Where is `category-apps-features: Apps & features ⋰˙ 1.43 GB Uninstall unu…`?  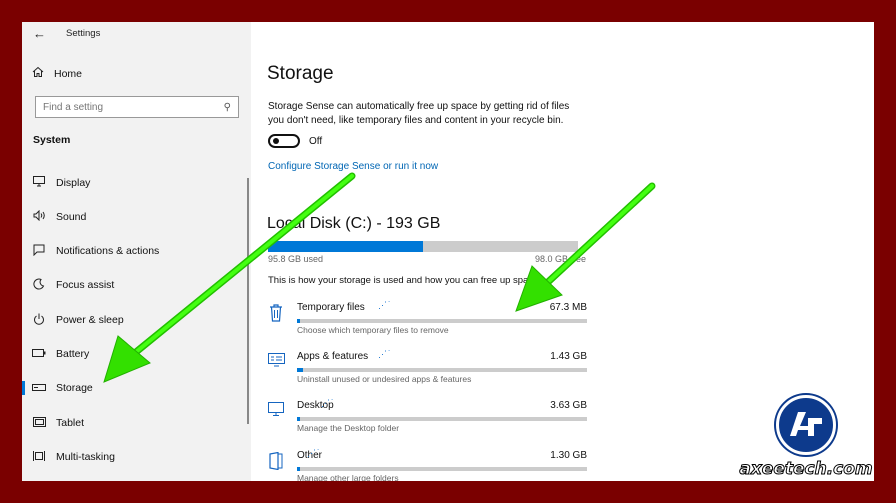 category-apps-features: Apps & features ⋰˙ 1.43 GB Uninstall unu… is located at coordinates (427, 373).